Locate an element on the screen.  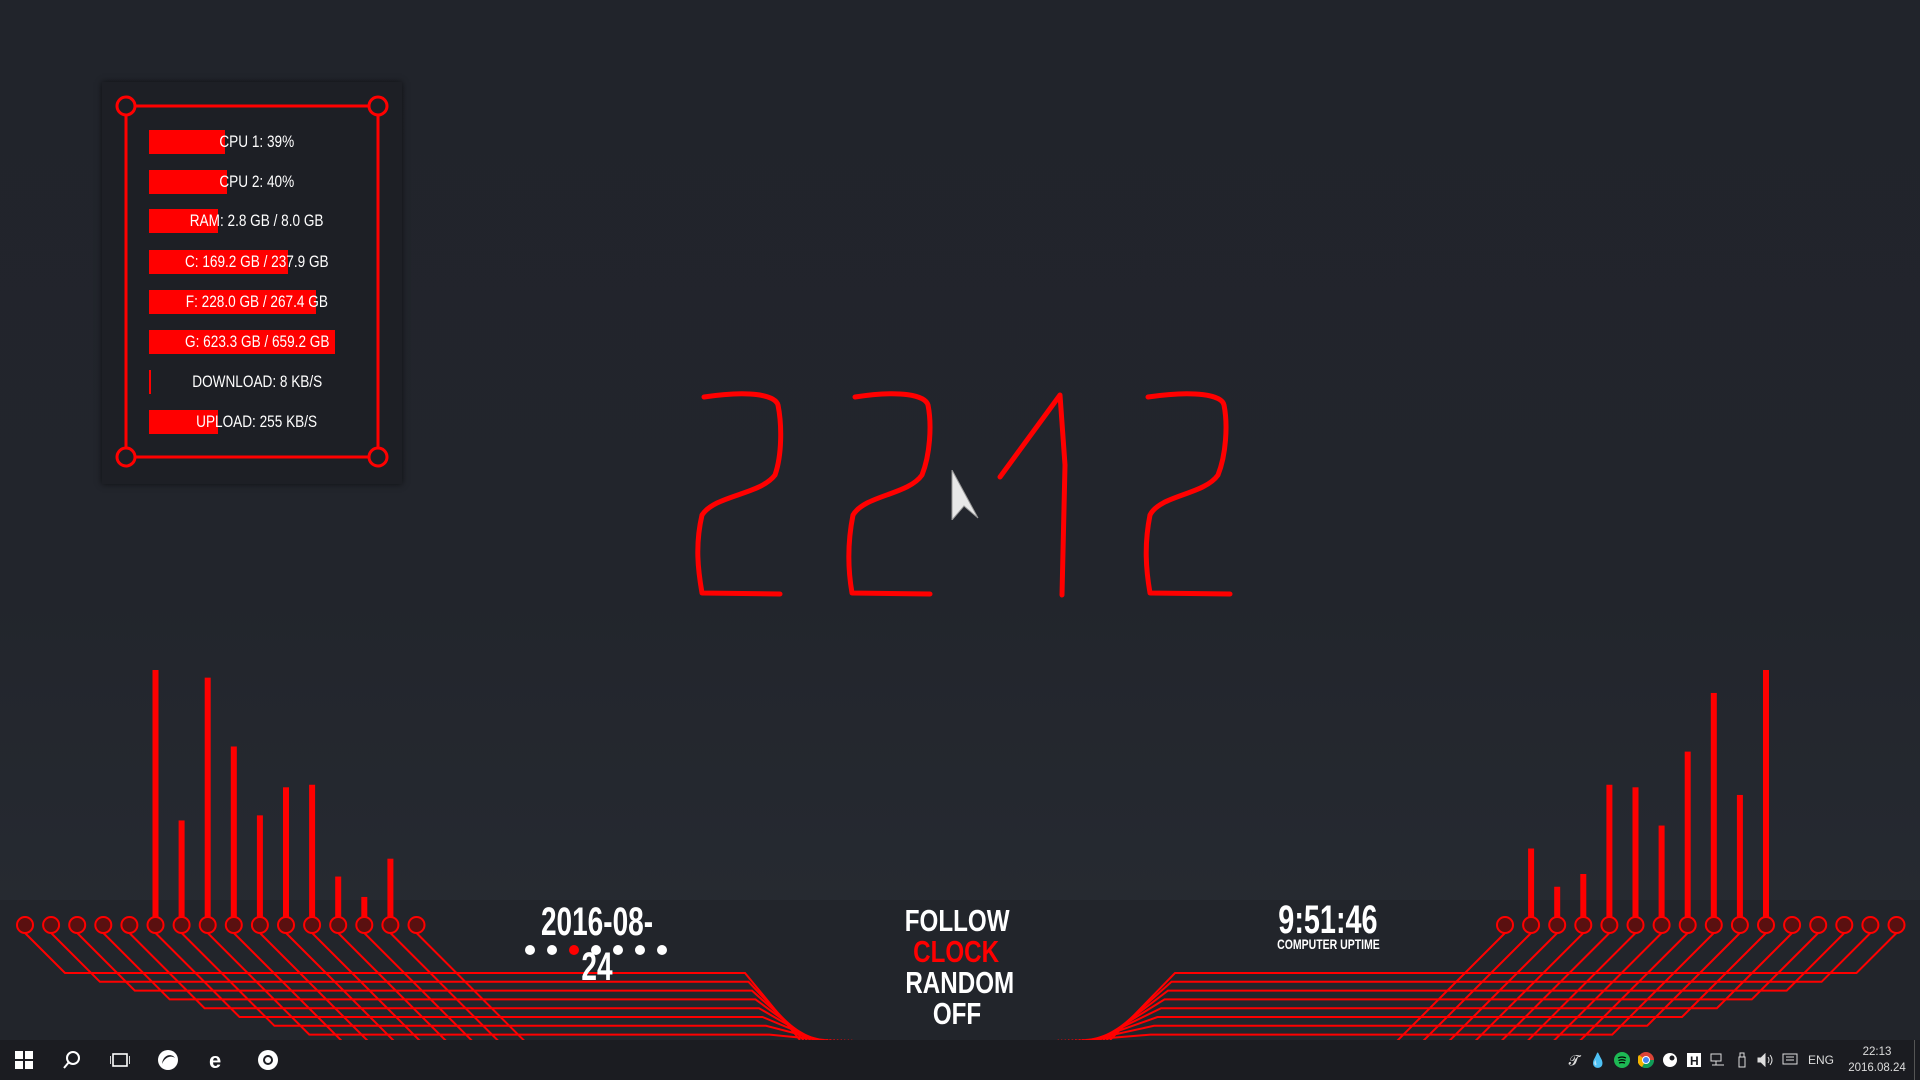
meter-label: RAM: 2.8 GB / 8.0 GB is located at coordinates (257, 220).